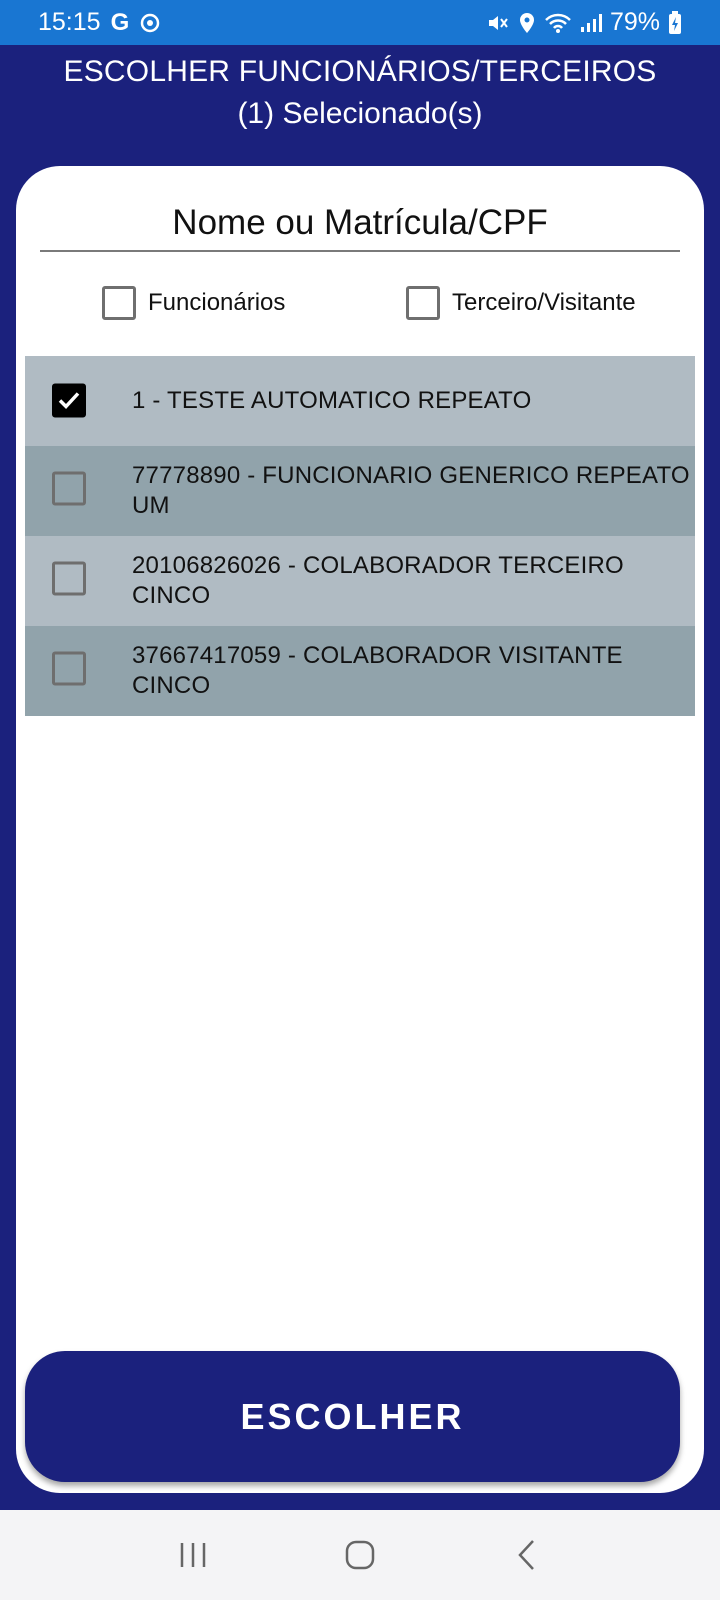 The height and width of the screenshot is (1600, 720). I want to click on filter-funcionarios-checkbox, so click(119, 303).